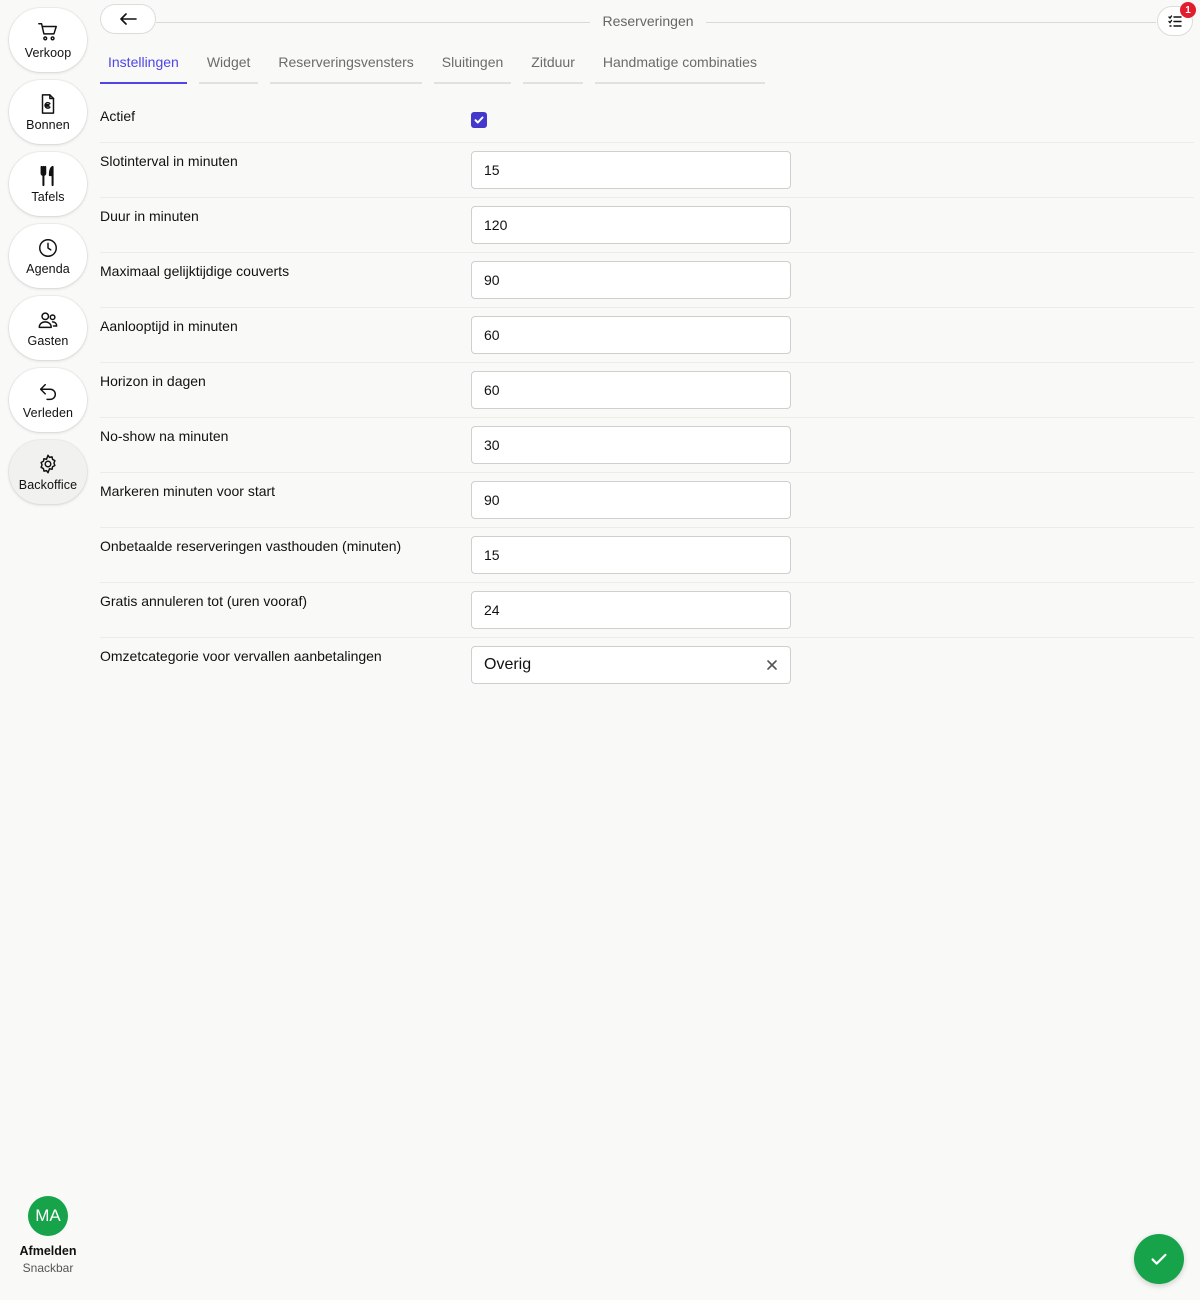 This screenshot has height=1300, width=1200. What do you see at coordinates (47, 391) in the screenshot?
I see `undo-icon` at bounding box center [47, 391].